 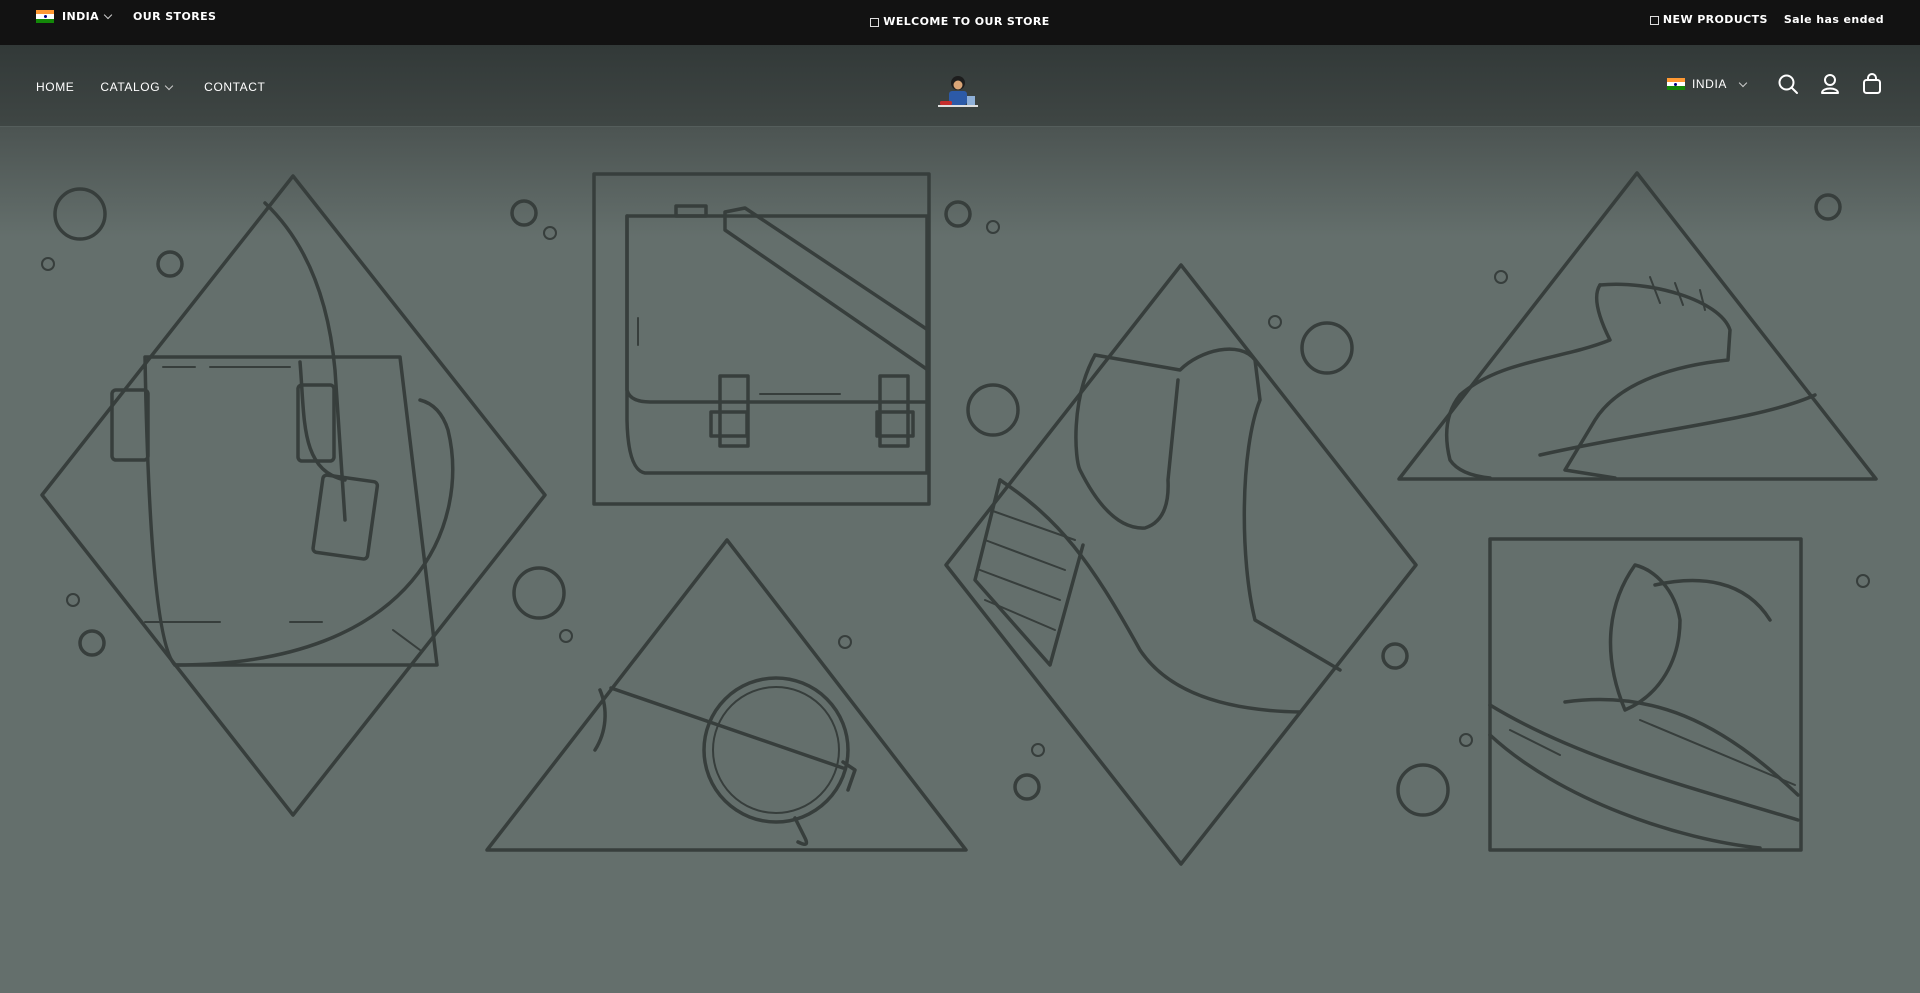 I want to click on cart-icon, so click(x=1872, y=83).